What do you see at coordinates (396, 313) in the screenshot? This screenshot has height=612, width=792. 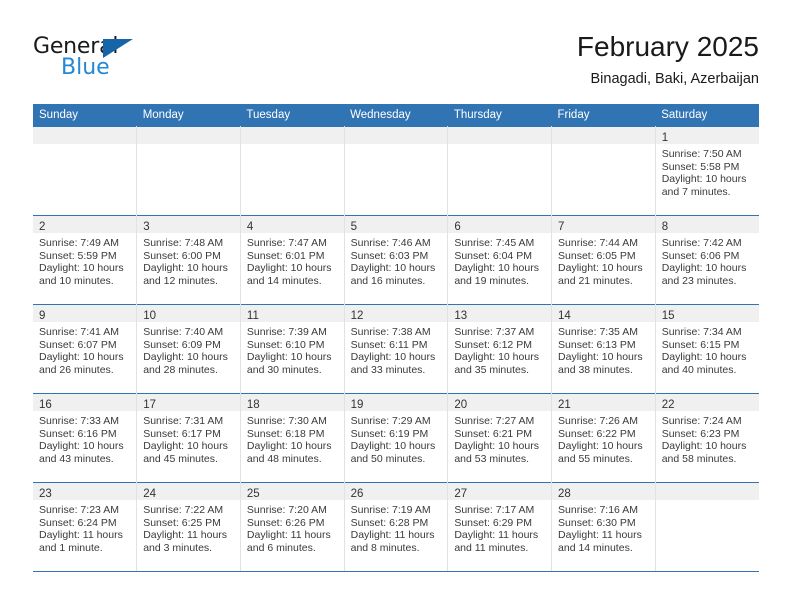 I see `day-number-band: 12` at bounding box center [396, 313].